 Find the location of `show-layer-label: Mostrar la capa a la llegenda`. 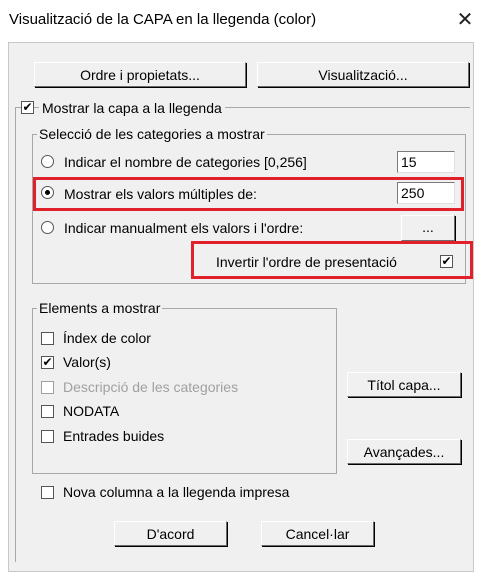

show-layer-label: Mostrar la capa a la llegenda is located at coordinates (132, 108).